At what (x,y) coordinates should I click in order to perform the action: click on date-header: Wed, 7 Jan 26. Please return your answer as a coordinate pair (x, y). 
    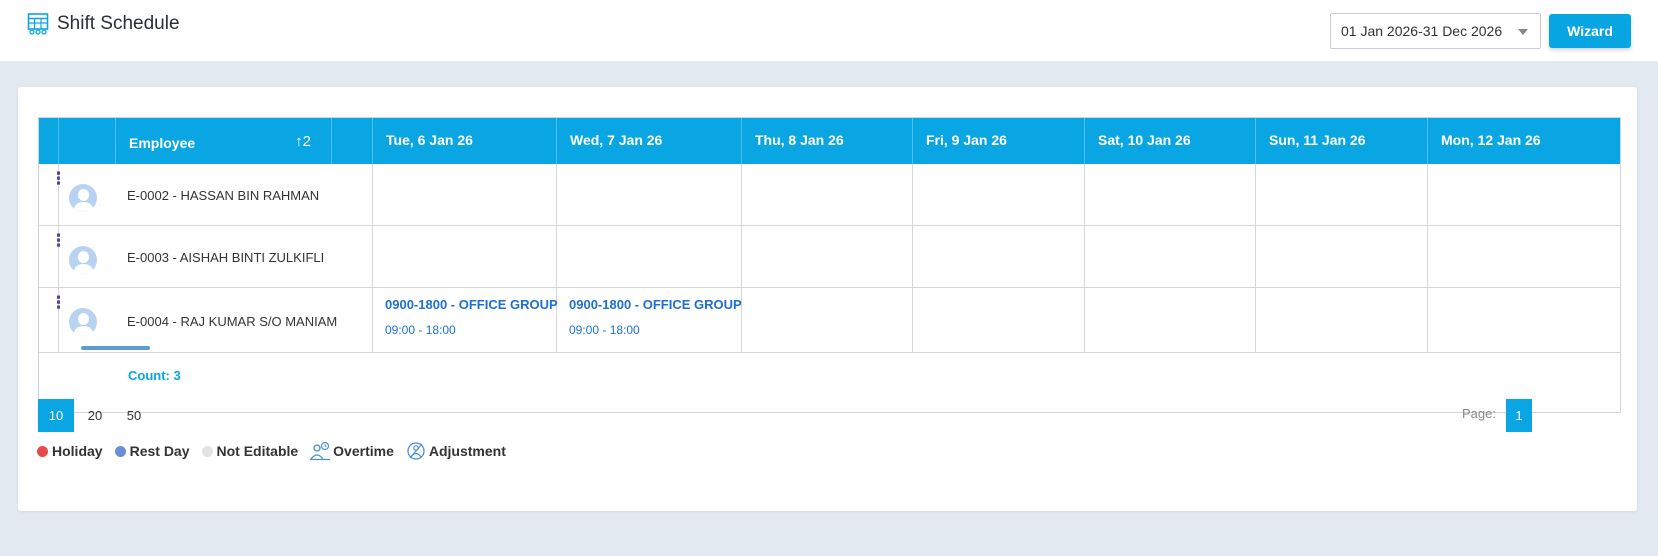
    Looking at the image, I should click on (649, 141).